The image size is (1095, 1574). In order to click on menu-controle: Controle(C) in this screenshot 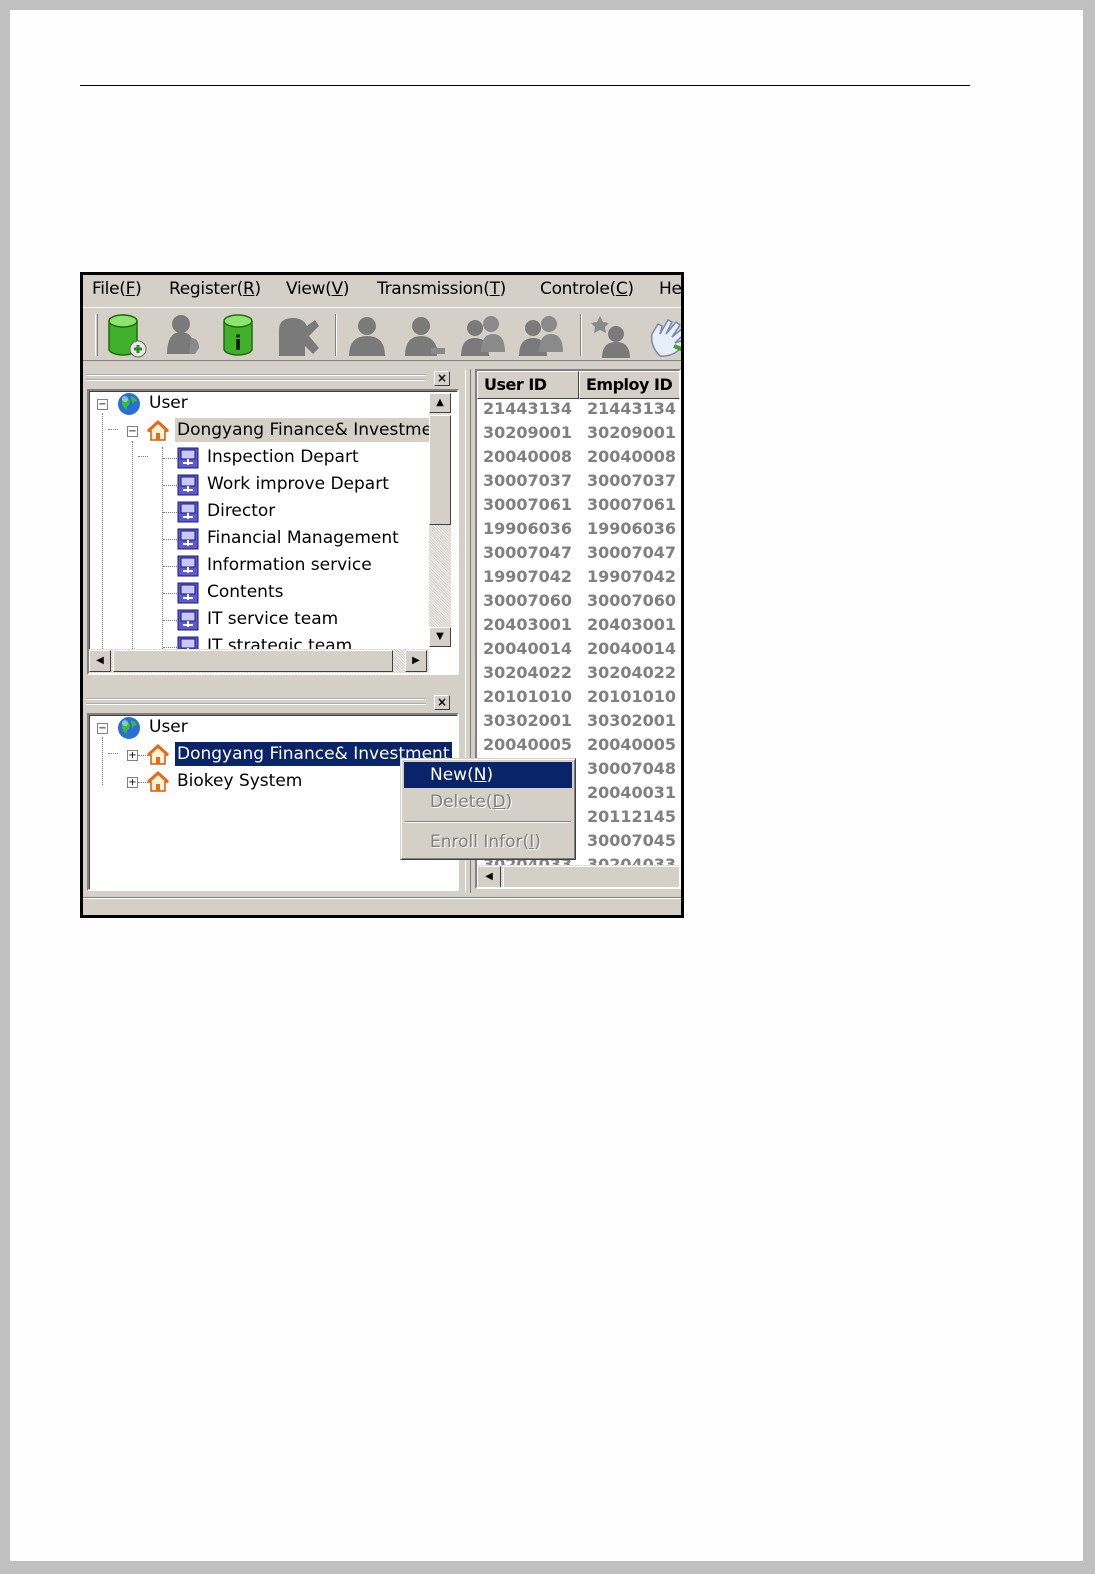, I will do `click(587, 289)`.